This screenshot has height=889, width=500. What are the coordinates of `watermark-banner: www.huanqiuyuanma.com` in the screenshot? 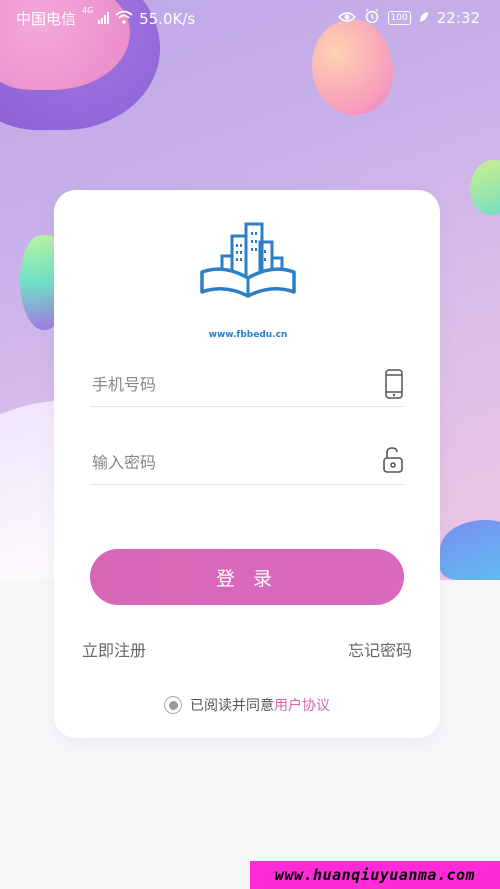 It's located at (375, 875).